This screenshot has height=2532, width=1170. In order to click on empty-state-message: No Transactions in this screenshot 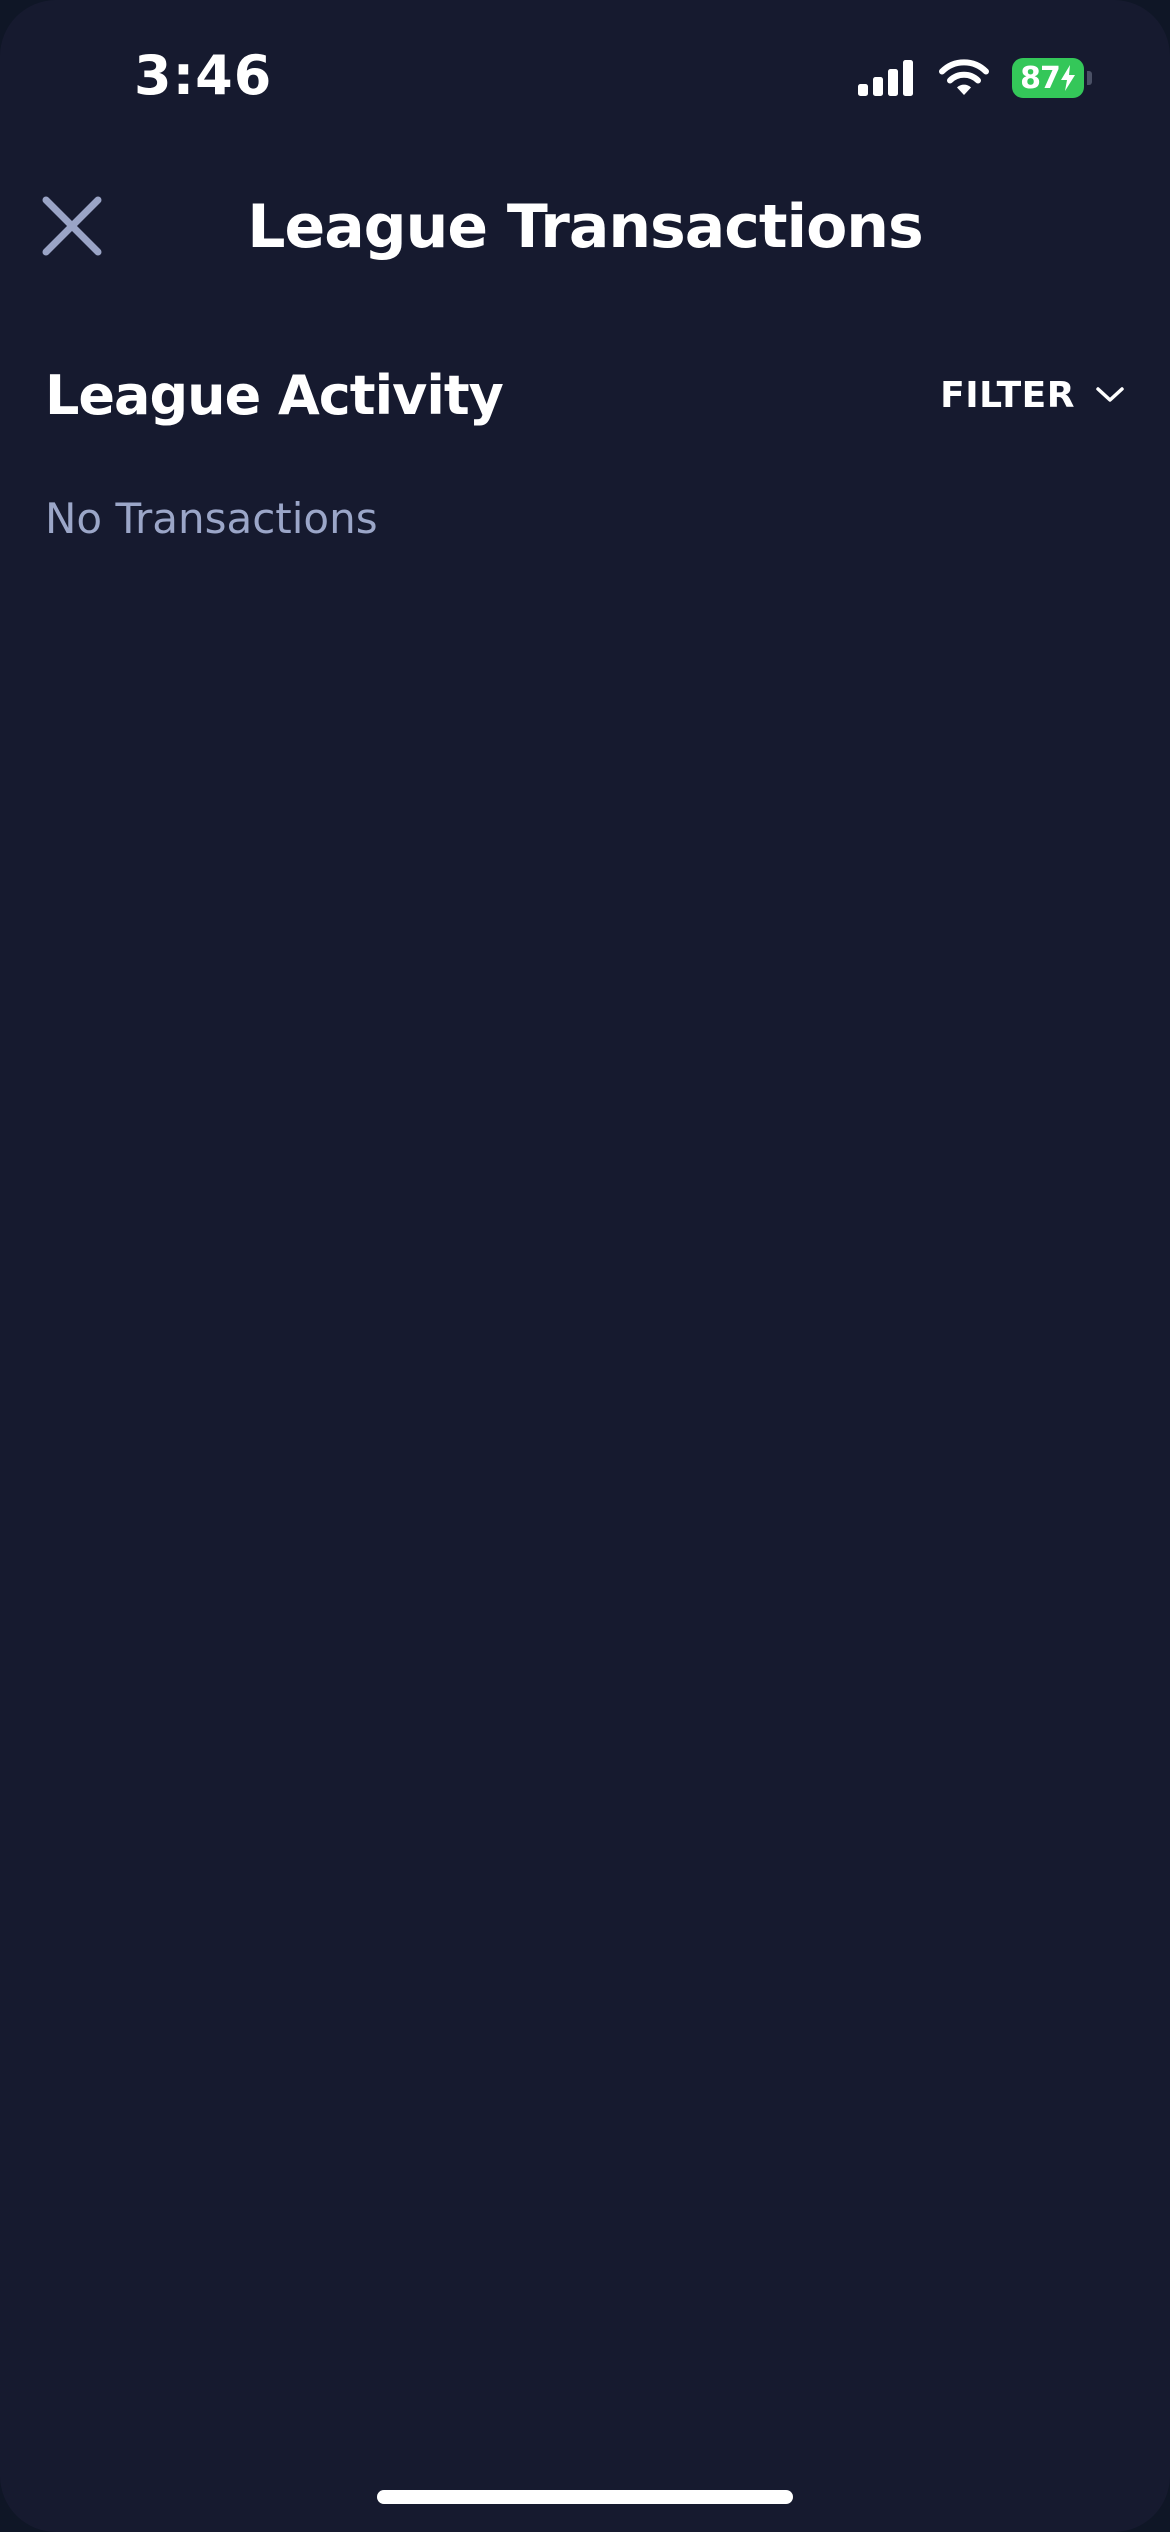, I will do `click(211, 518)`.